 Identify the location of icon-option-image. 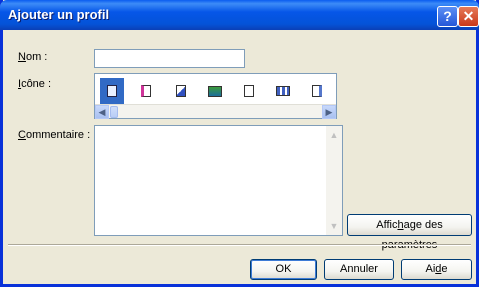
(215, 91).